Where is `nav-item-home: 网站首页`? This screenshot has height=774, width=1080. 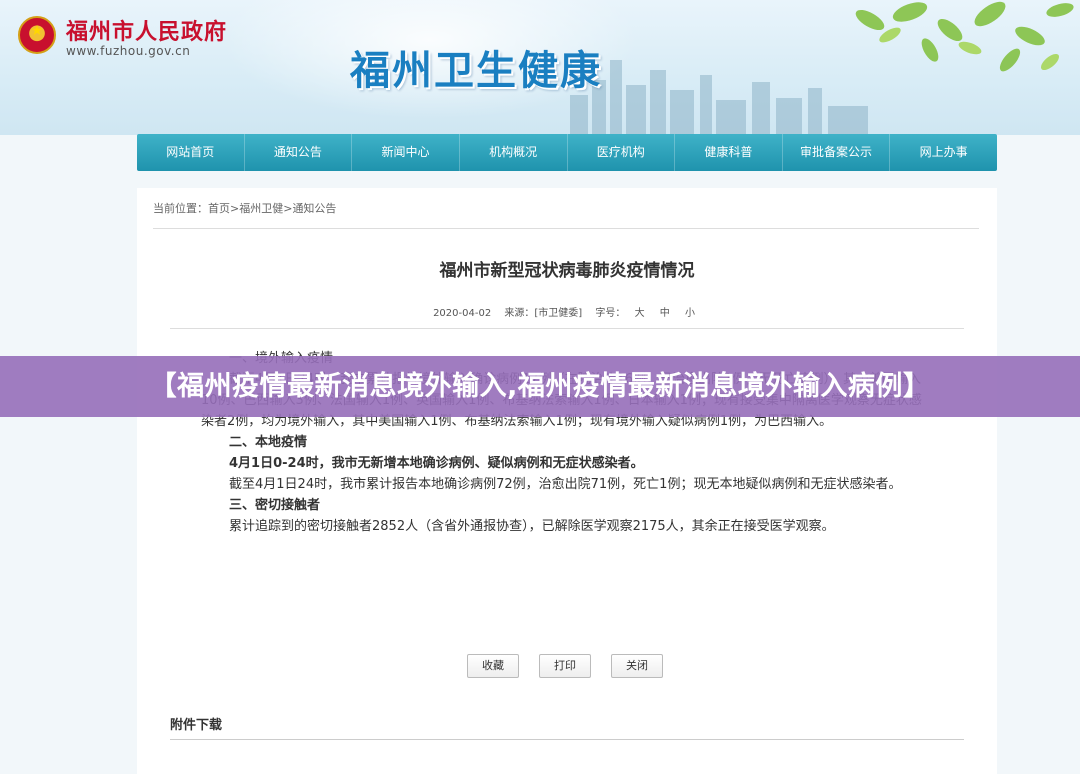
nav-item-home: 网站首页 is located at coordinates (191, 152).